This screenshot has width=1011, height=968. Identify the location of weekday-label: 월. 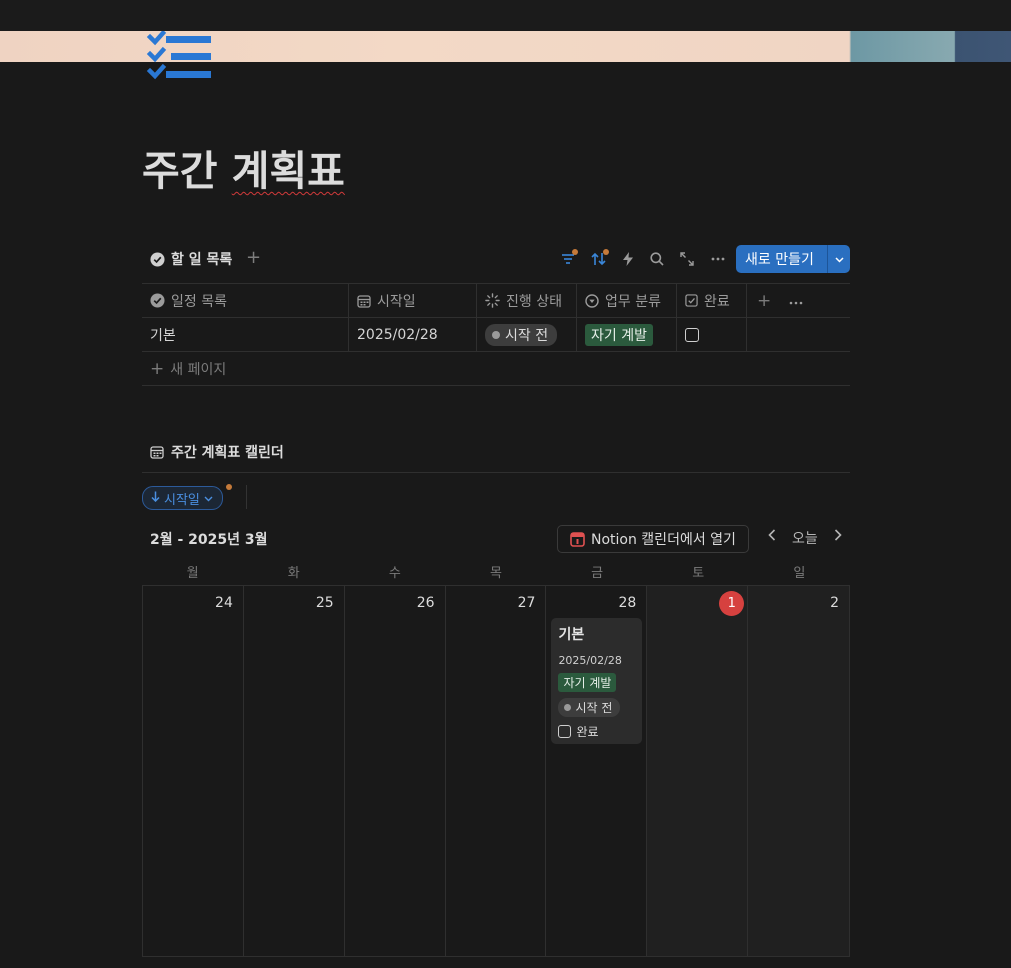
(192, 573).